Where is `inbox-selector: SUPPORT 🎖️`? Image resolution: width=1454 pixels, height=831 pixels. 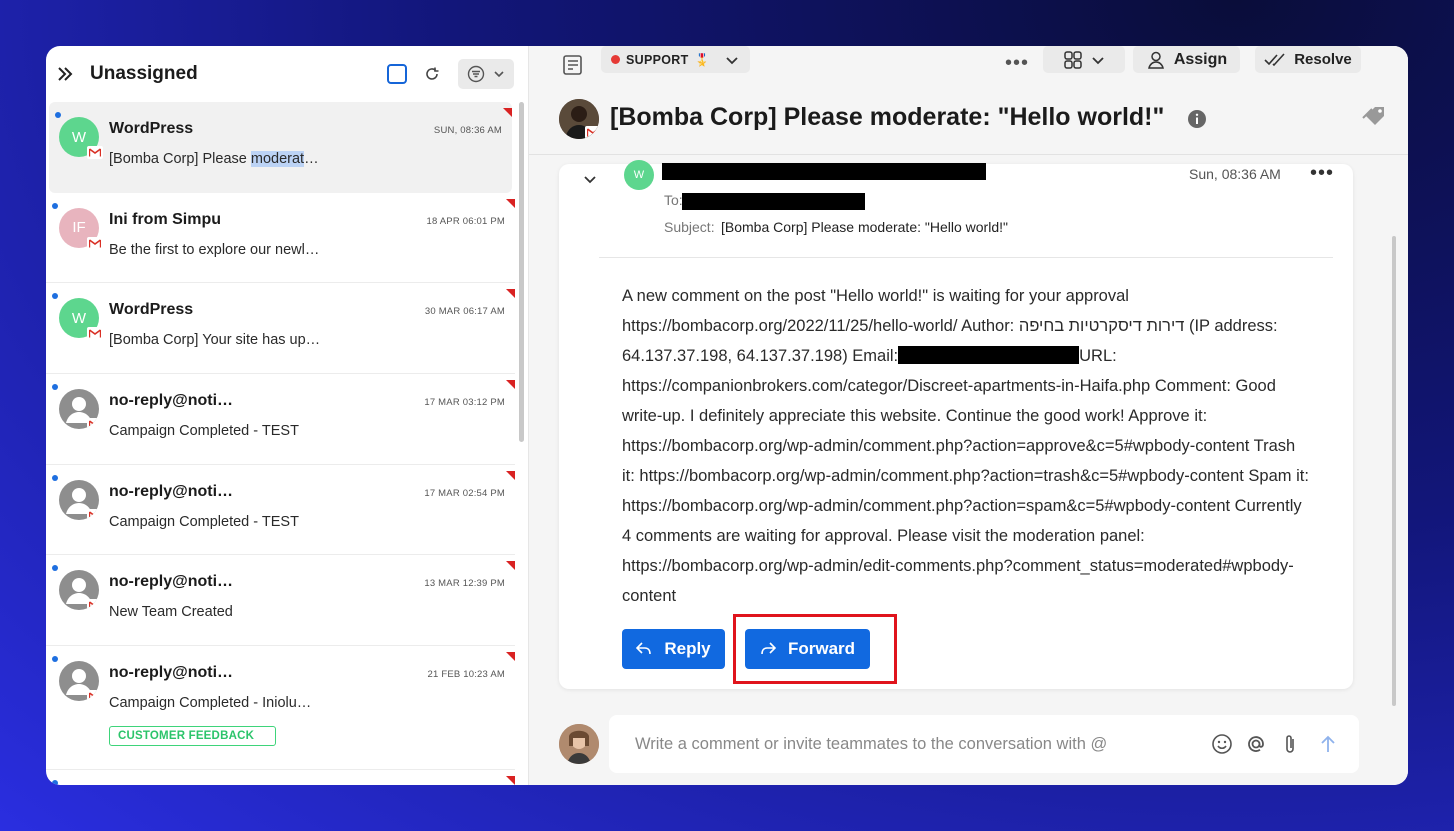
inbox-selector: SUPPORT 🎖️ is located at coordinates (675, 59).